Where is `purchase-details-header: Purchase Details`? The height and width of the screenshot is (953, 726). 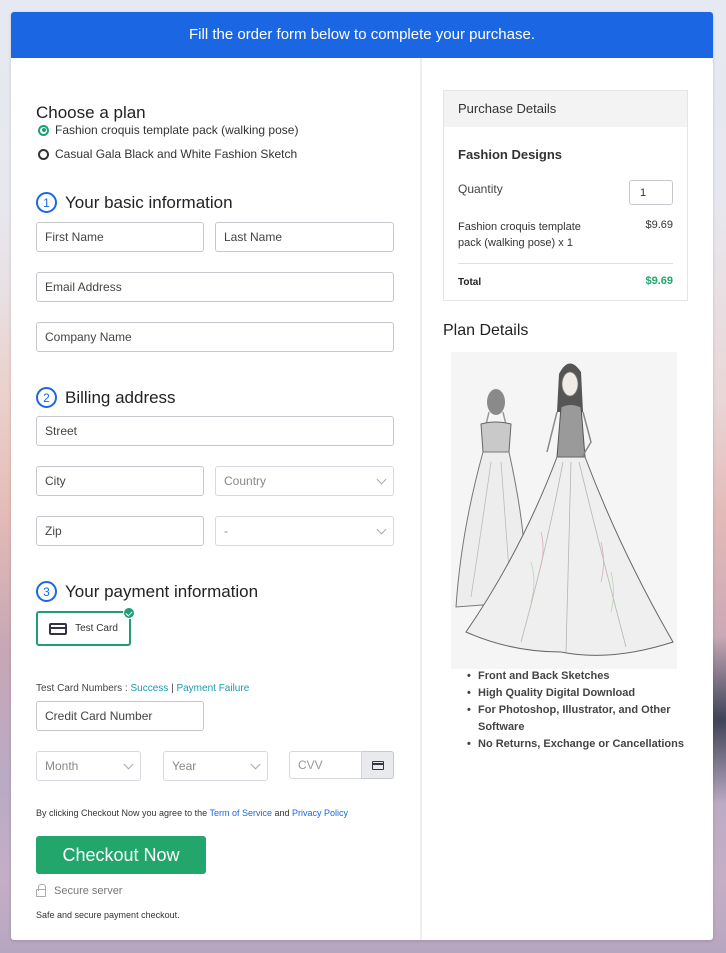
purchase-details-header: Purchase Details is located at coordinates (565, 109).